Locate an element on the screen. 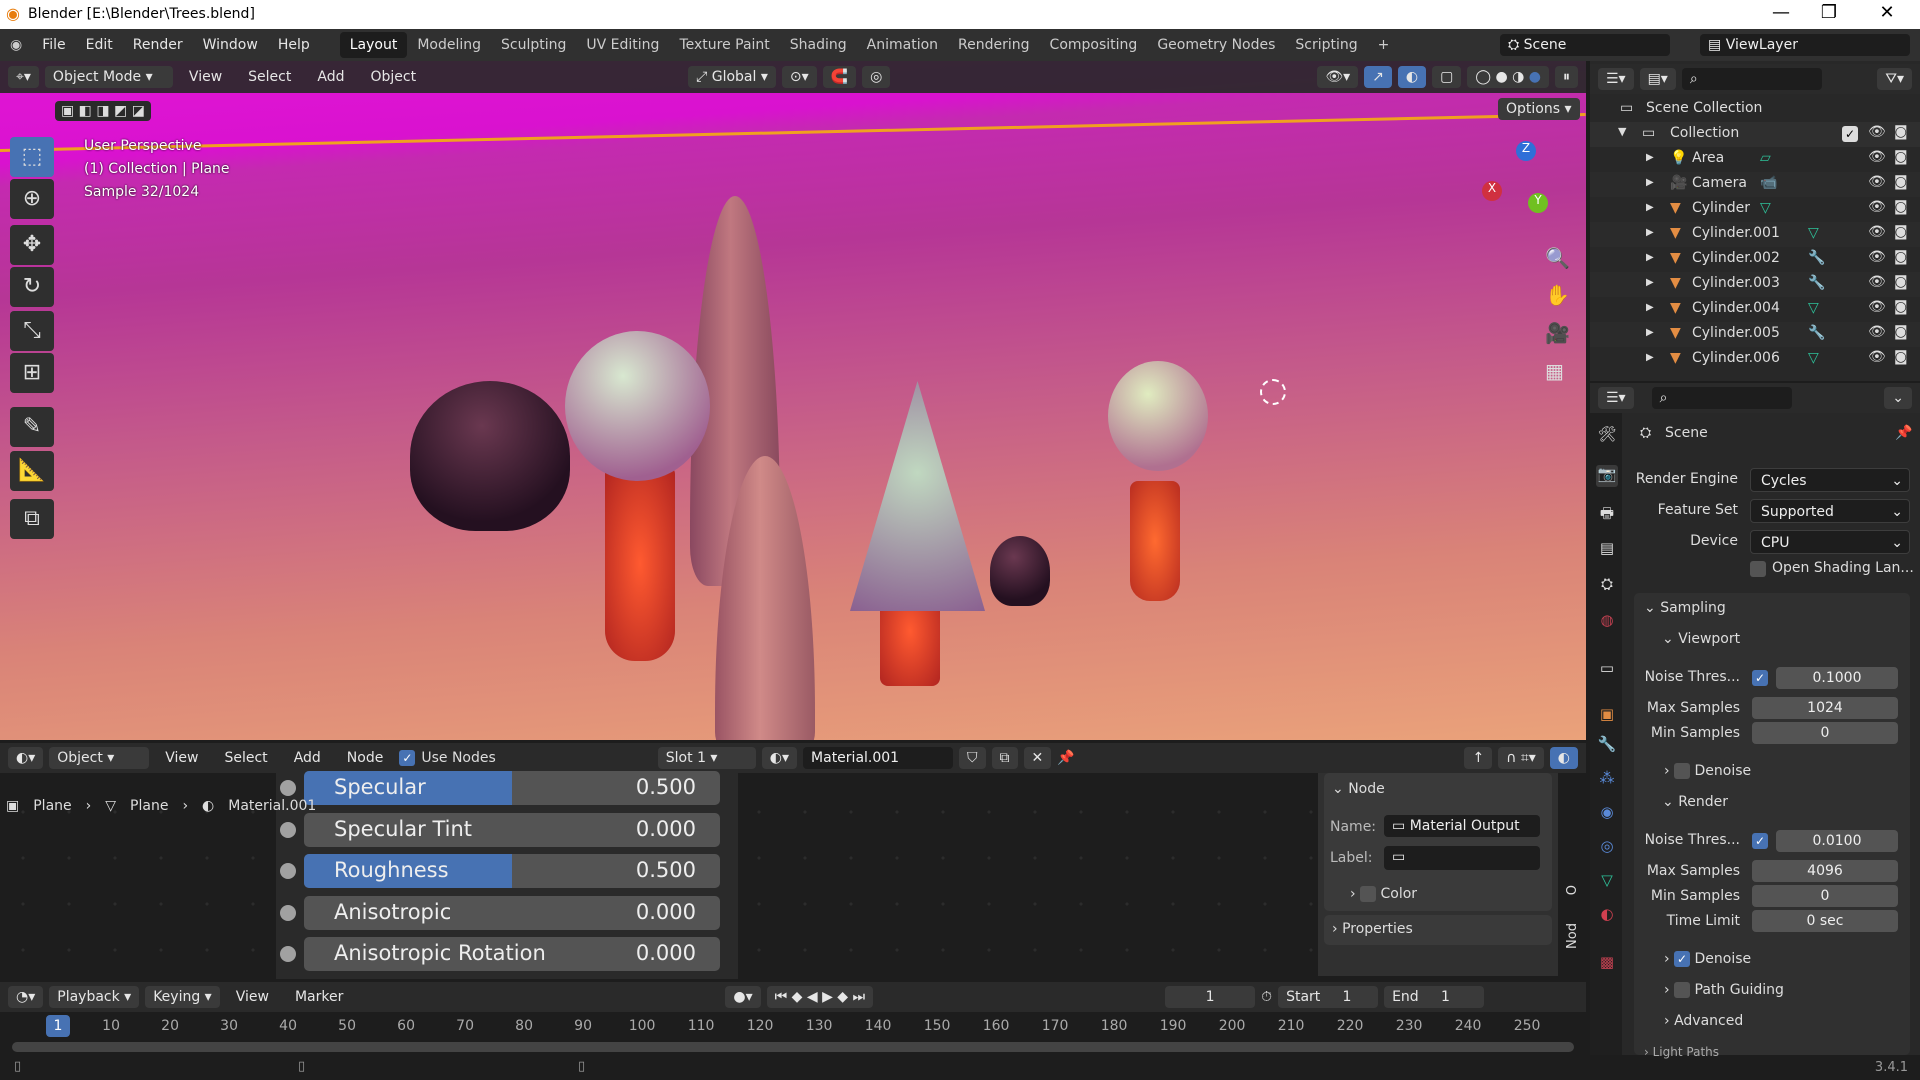 The width and height of the screenshot is (1920, 1080). scale-tool: ⤡ is located at coordinates (32, 331).